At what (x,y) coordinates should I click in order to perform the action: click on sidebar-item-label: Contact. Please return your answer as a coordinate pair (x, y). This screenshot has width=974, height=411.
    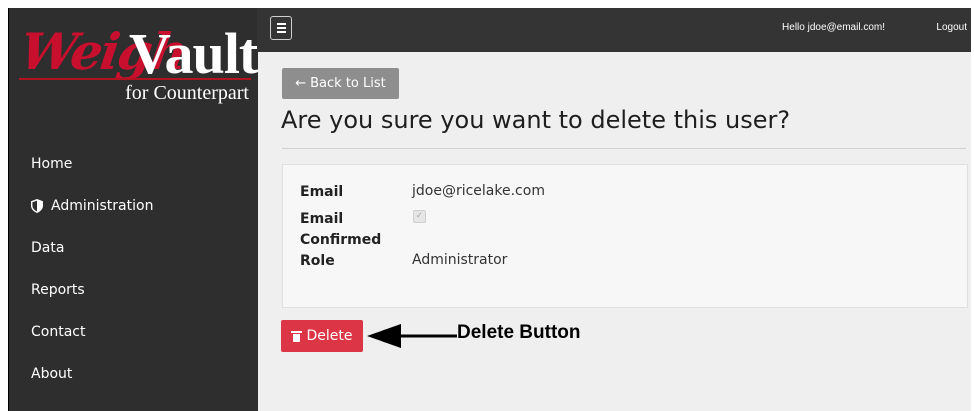
    Looking at the image, I should click on (58, 332).